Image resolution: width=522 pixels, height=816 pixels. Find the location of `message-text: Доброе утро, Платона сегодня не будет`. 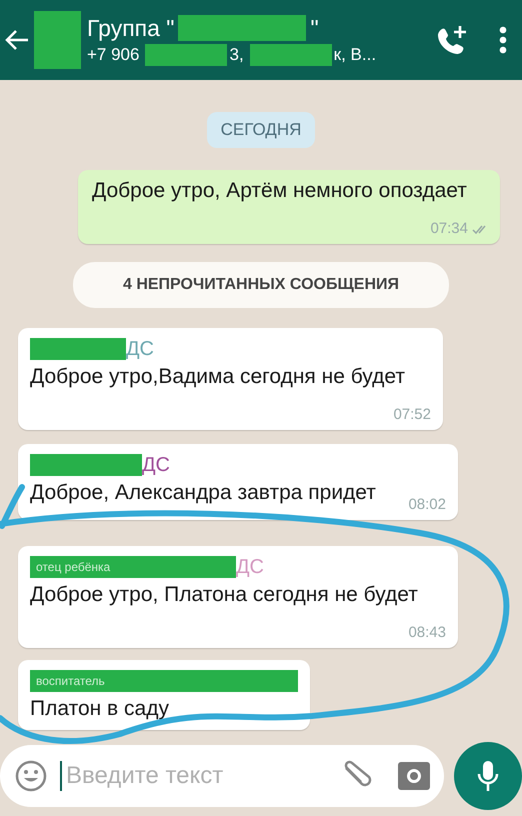

message-text: Доброе утро, Платона сегодня не будет is located at coordinates (224, 594).